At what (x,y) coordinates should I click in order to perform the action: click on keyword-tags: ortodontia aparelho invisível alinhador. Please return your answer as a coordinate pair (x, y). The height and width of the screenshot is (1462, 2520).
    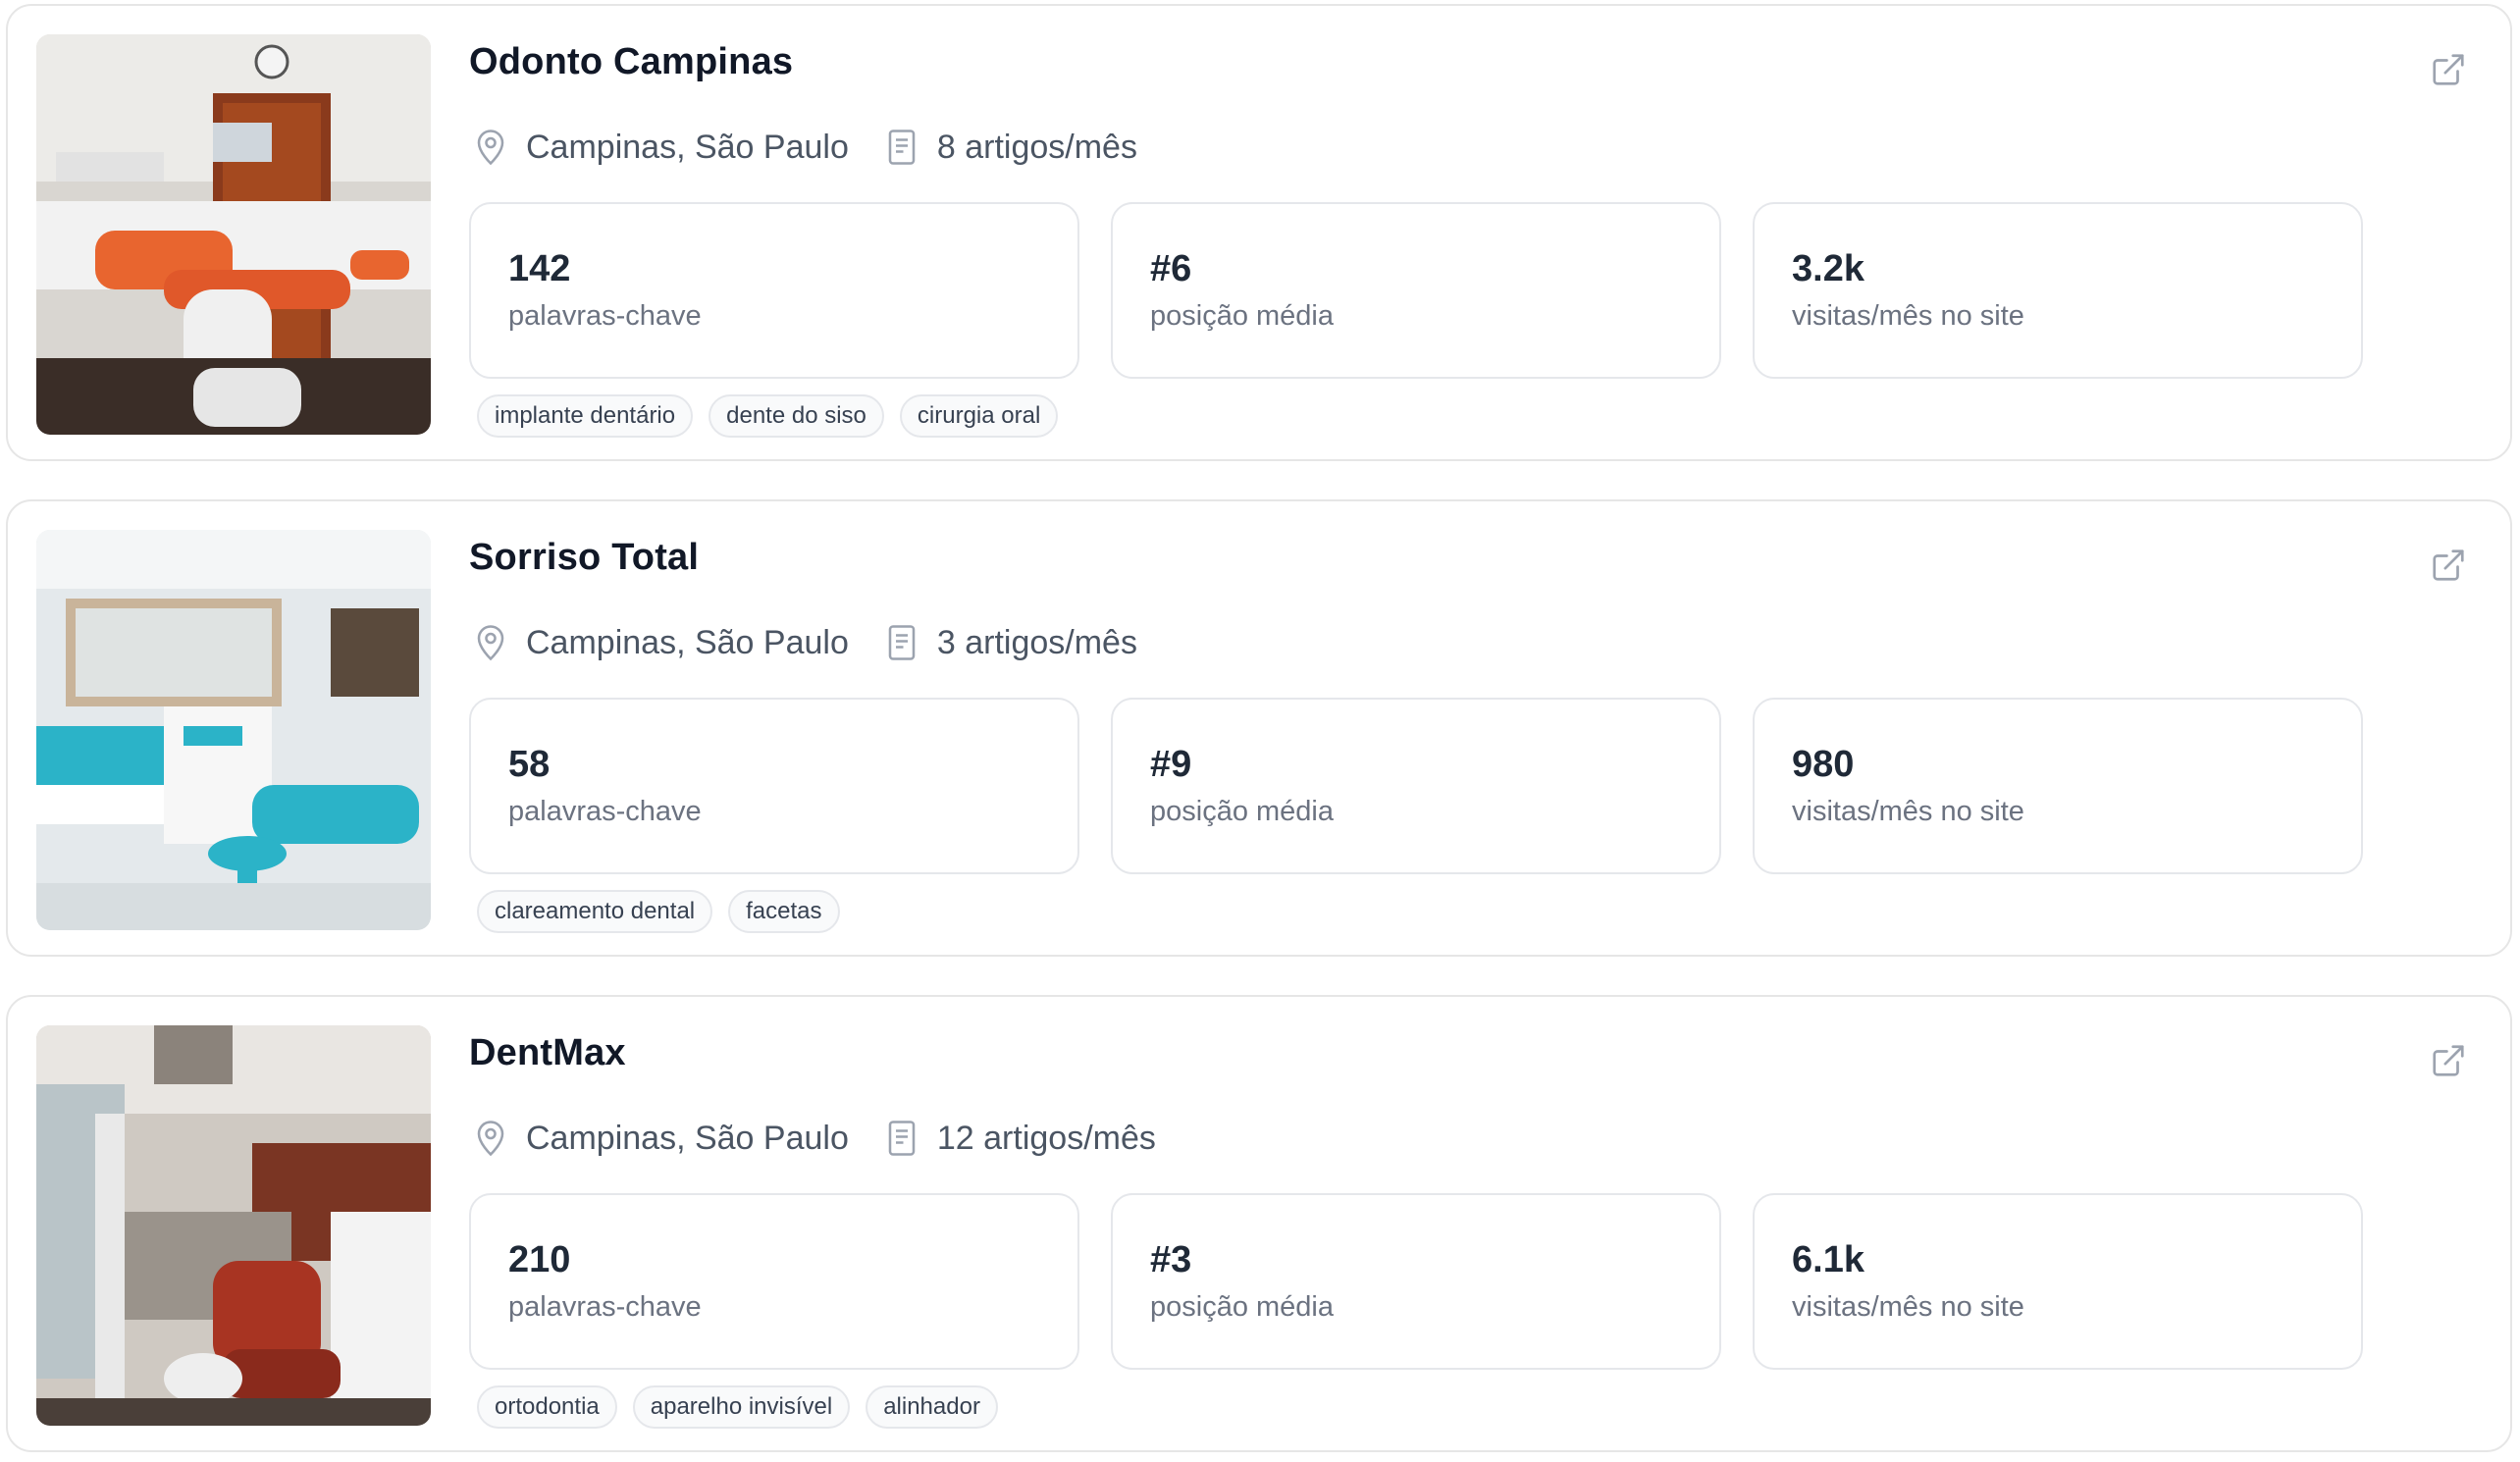
    Looking at the image, I should click on (737, 1407).